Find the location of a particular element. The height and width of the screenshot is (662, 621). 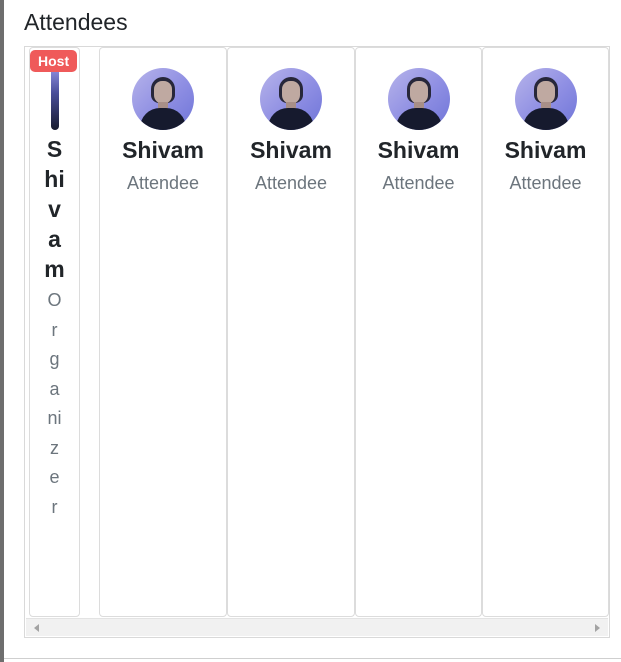

host-name: Shivam is located at coordinates (54, 209).